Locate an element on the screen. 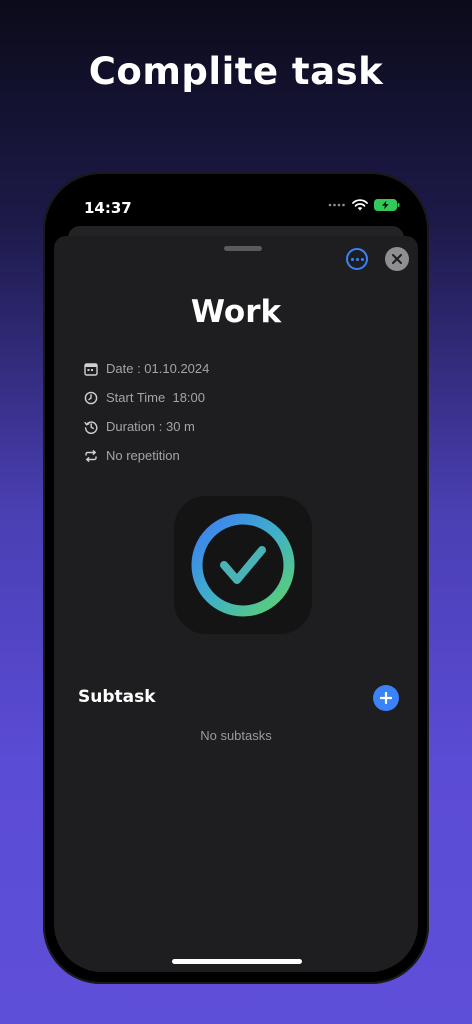 The image size is (472, 1024). task-repetition: No repetition is located at coordinates (143, 455).